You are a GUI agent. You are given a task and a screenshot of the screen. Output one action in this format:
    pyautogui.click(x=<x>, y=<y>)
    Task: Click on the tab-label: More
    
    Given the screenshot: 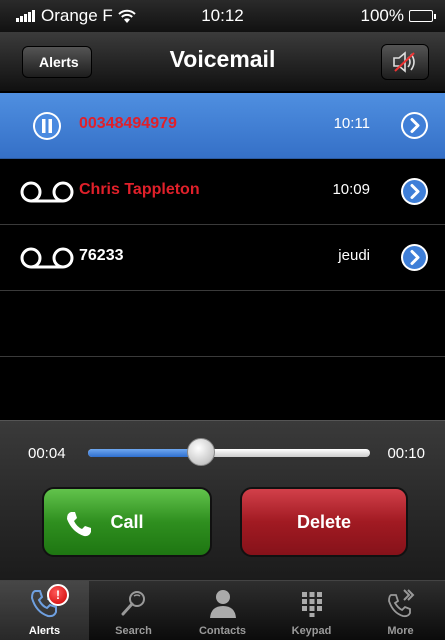 What is the action you would take?
    pyautogui.click(x=400, y=631)
    